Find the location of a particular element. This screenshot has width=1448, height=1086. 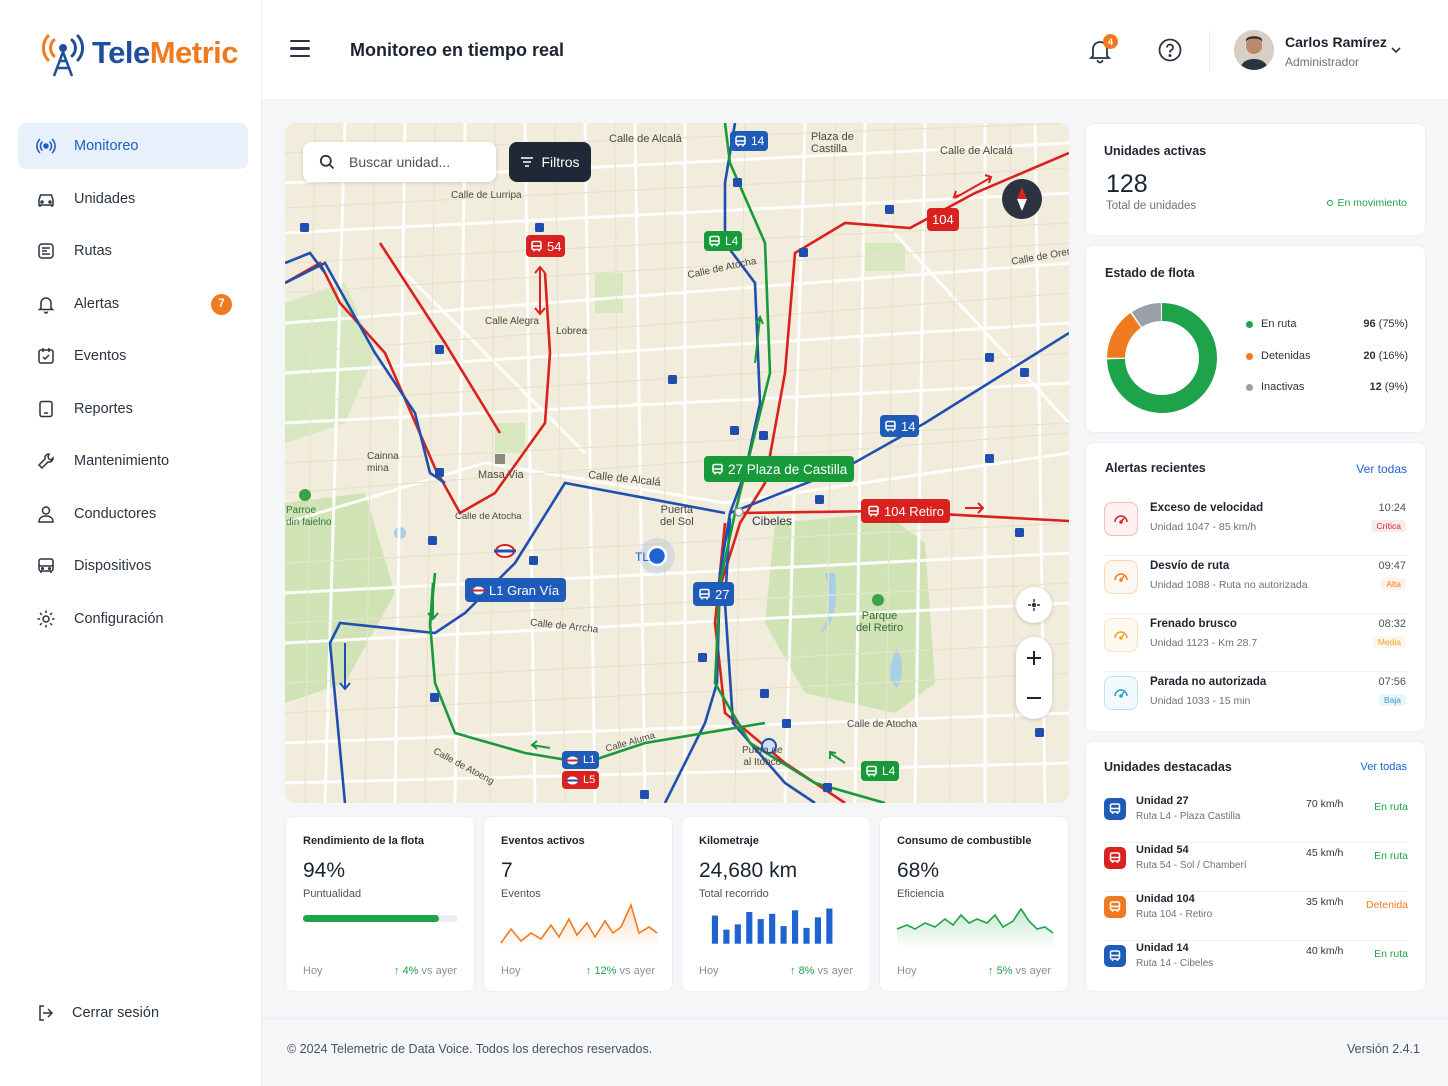

sidebar-item-label: Reportes is located at coordinates (103, 408).